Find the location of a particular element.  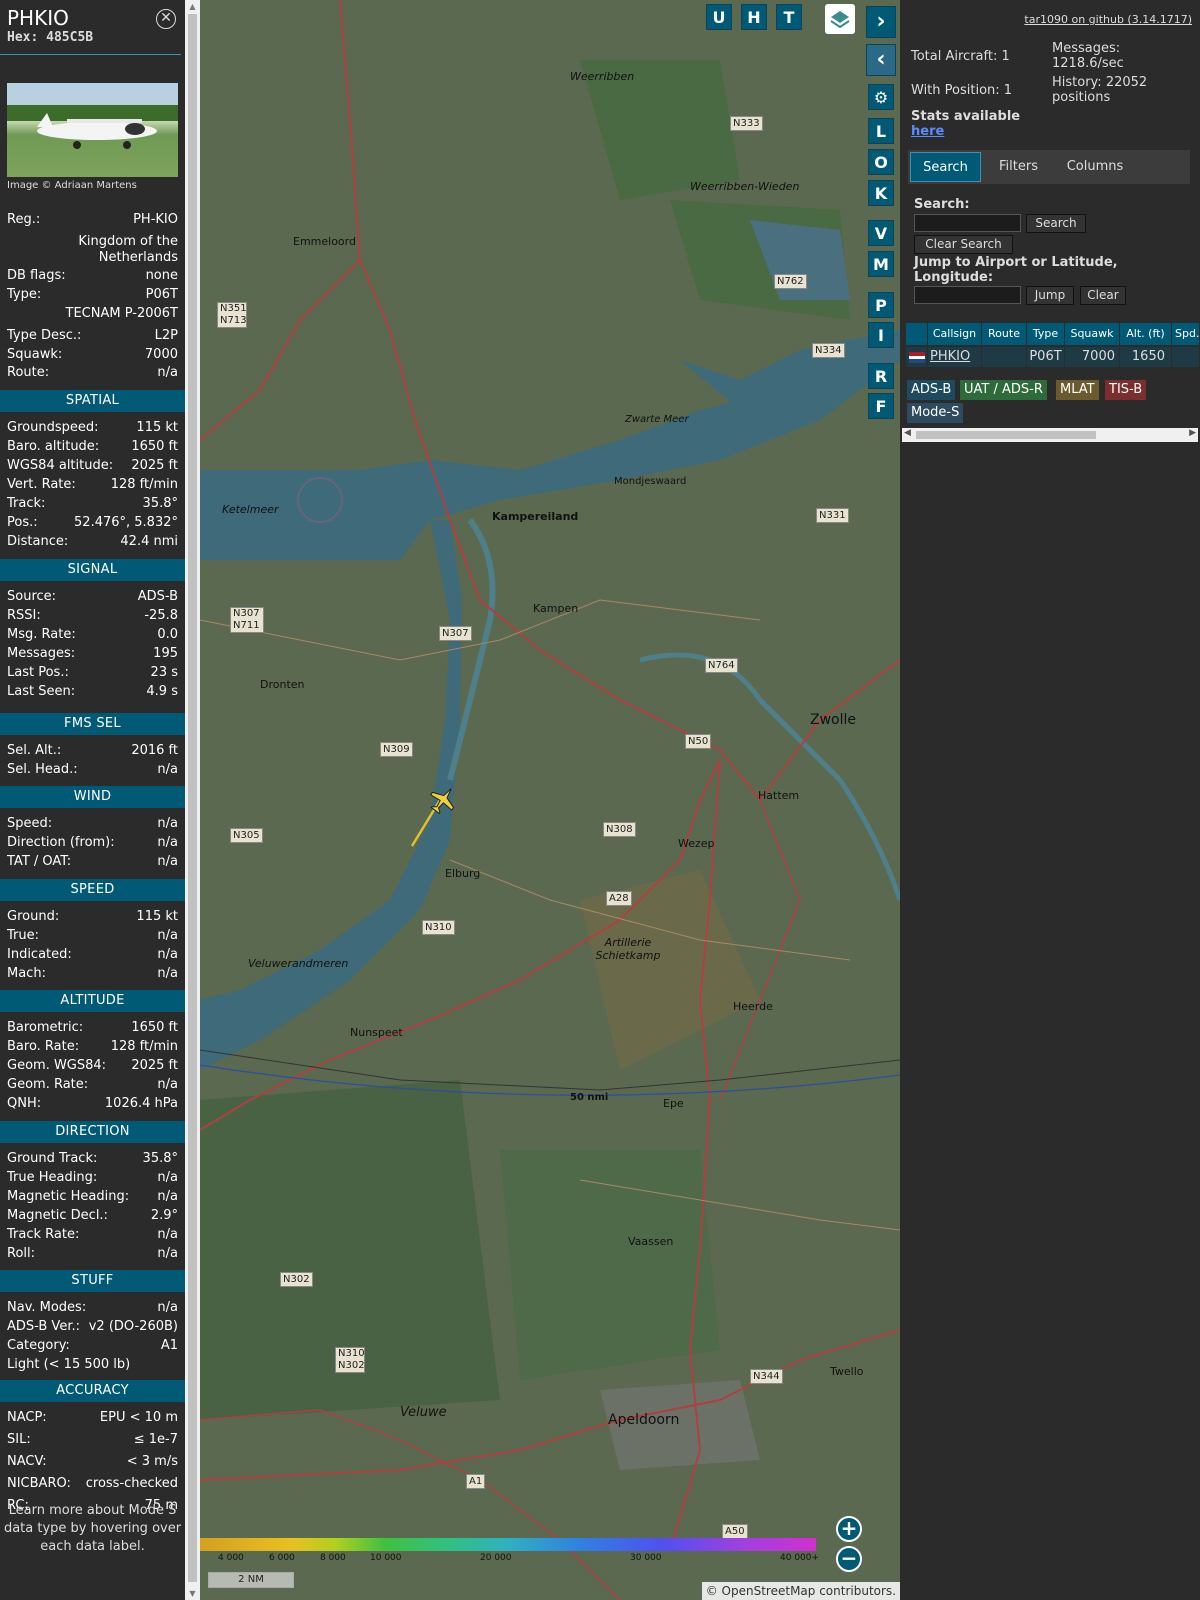

road-label: N309 is located at coordinates (396, 749).